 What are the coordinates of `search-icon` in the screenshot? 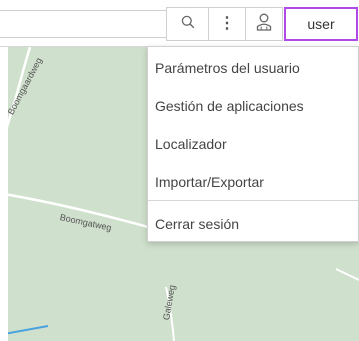 It's located at (188, 24).